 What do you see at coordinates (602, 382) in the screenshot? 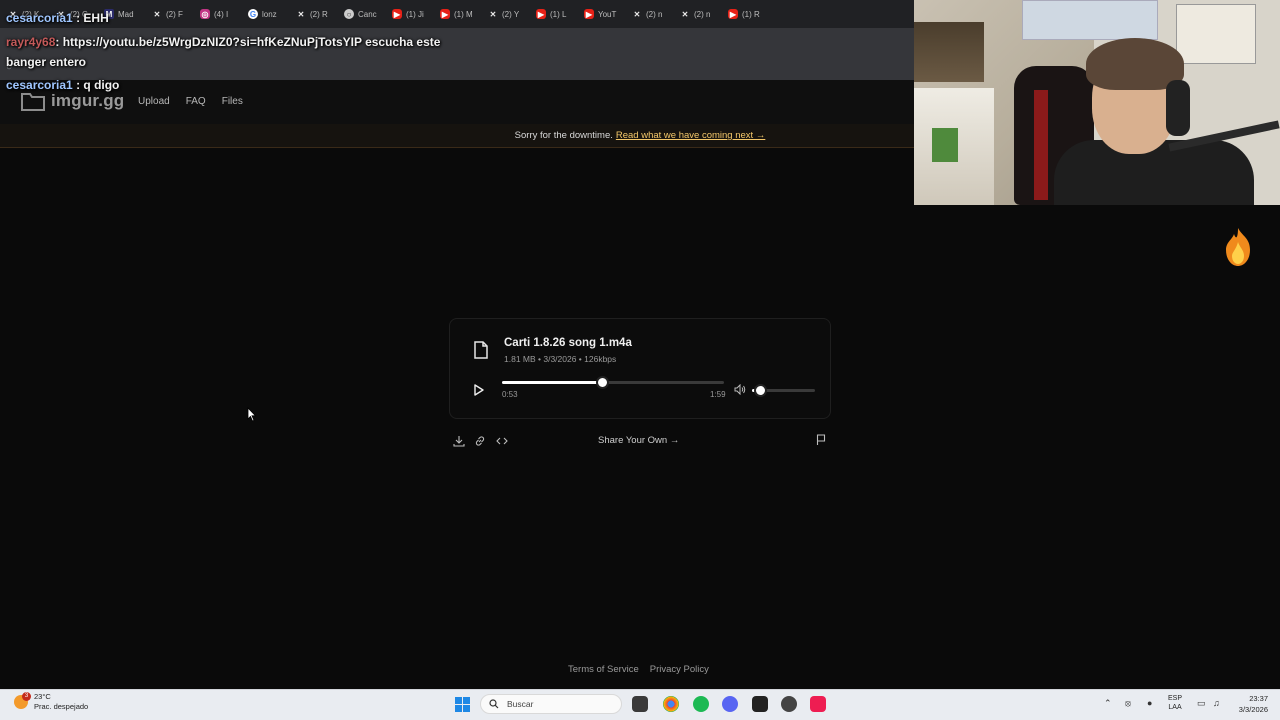
I see `progress-thumb` at bounding box center [602, 382].